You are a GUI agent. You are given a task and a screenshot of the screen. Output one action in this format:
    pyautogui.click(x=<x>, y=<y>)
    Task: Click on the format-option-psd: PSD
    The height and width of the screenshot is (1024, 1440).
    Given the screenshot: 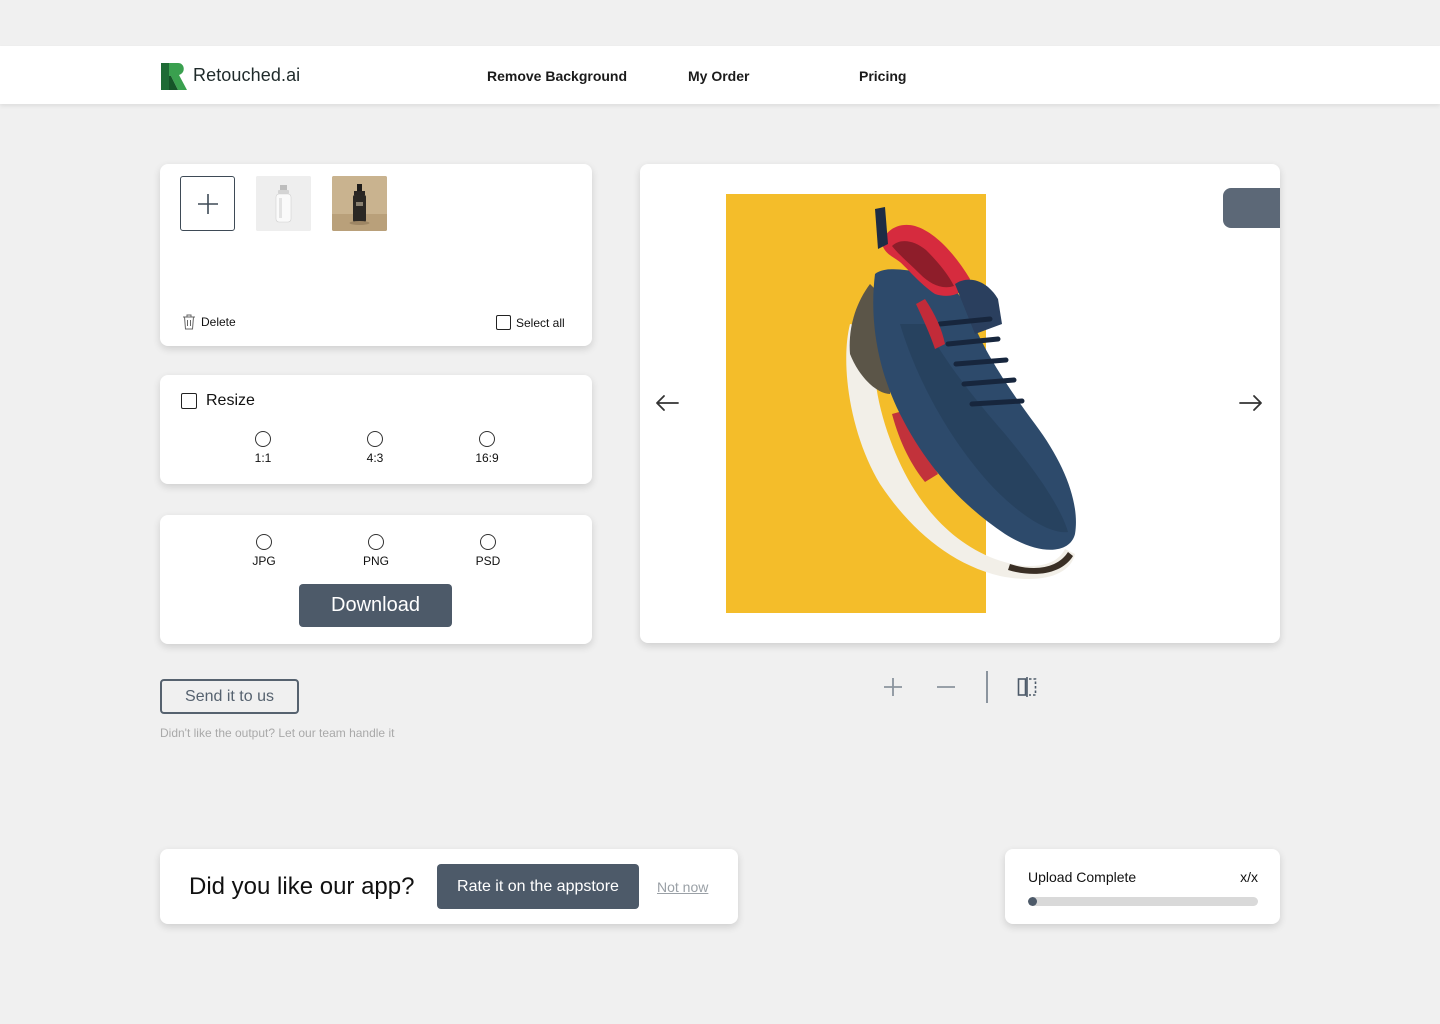 What is the action you would take?
    pyautogui.click(x=488, y=551)
    